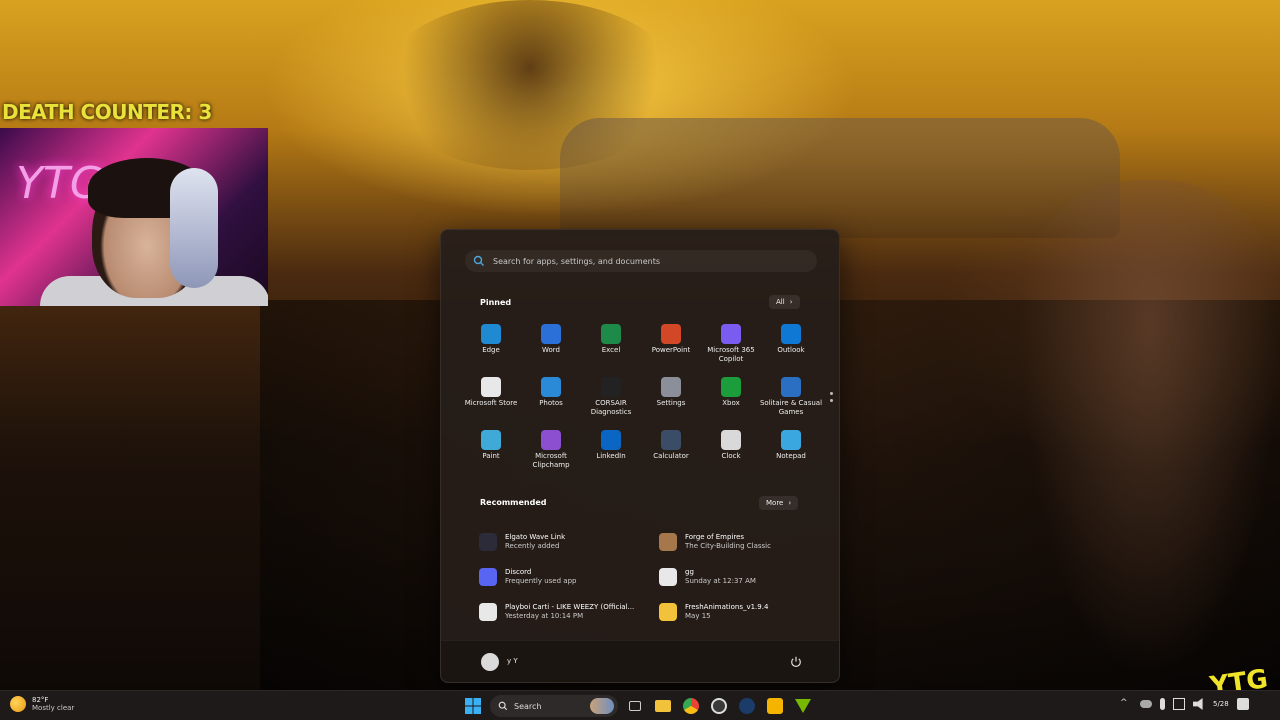  I want to click on pinned-app: Solitaire & Casual Games, so click(791, 403).